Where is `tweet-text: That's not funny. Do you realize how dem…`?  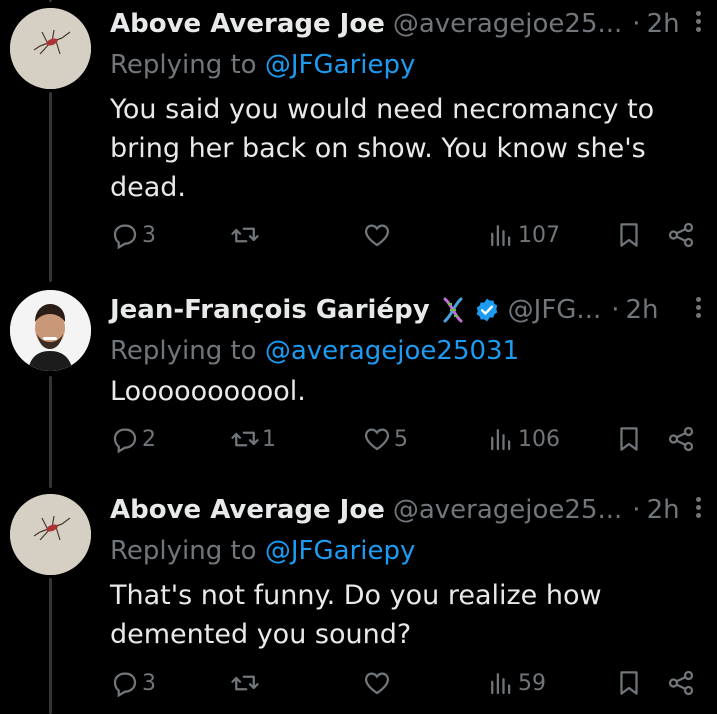
tweet-text: That's not funny. Do you realize how dem… is located at coordinates (356, 615).